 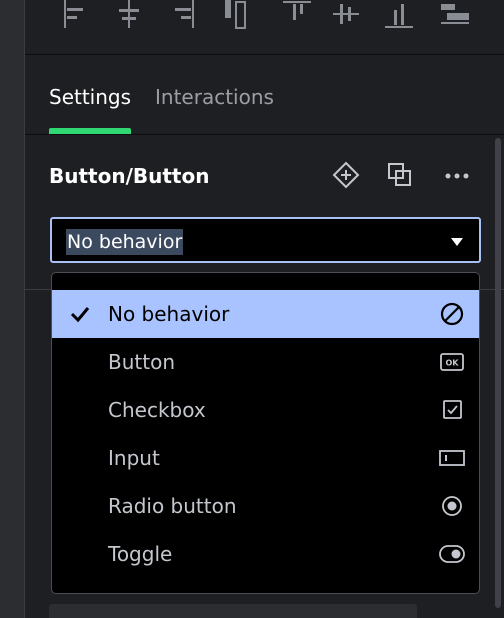 What do you see at coordinates (455, 16) in the screenshot?
I see `distribute-vertical-icon` at bounding box center [455, 16].